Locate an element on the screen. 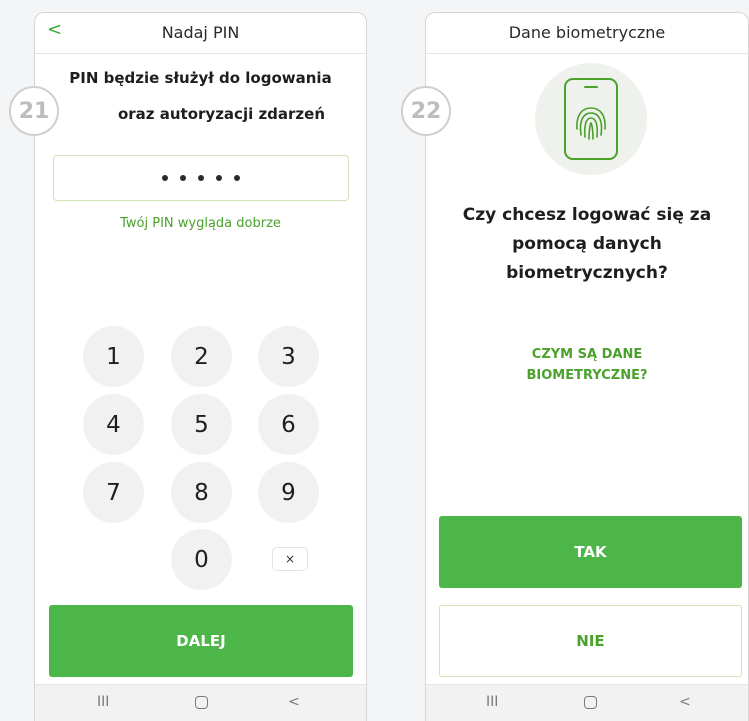 The image size is (749, 721). question-line3: biometrycznych? is located at coordinates (587, 273).